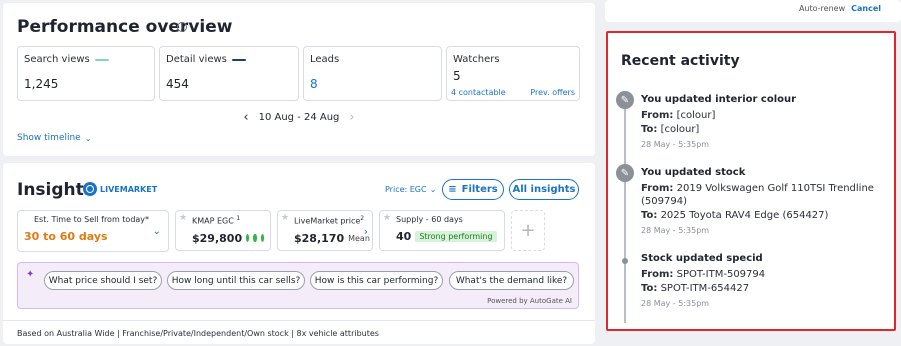 The height and width of the screenshot is (346, 901). I want to click on date-range-navigator: ‹ 10 Aug - 24 Aug ›, so click(299, 117).